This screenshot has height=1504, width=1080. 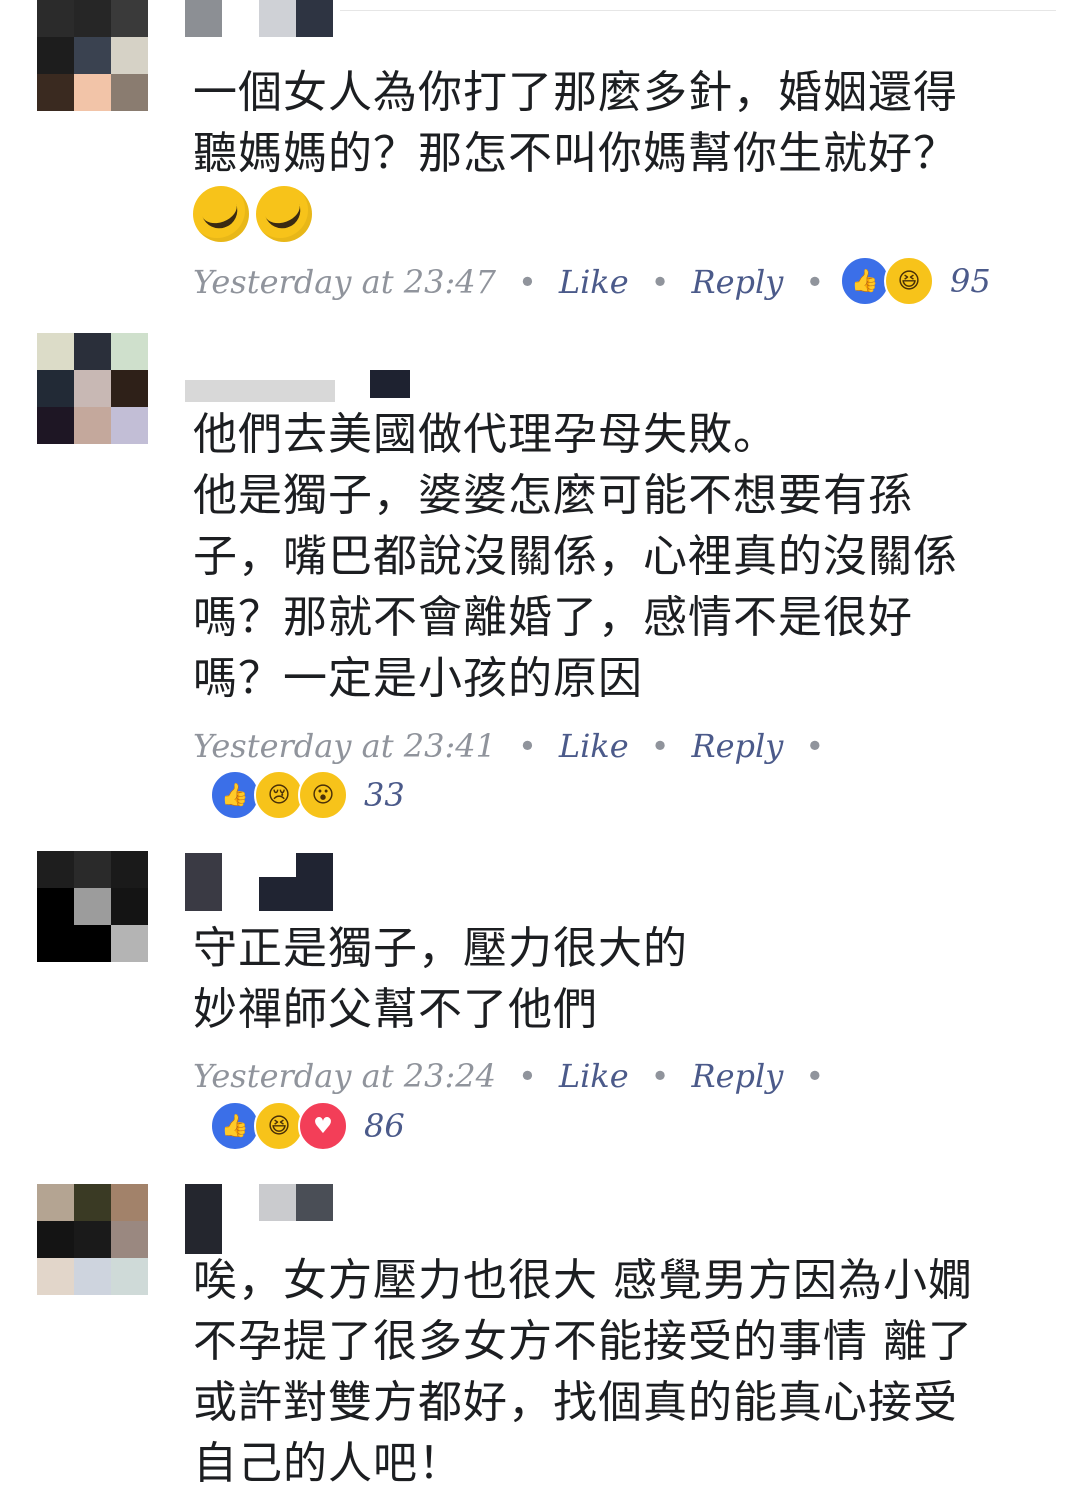 I want to click on love-reaction-icon: ♥, so click(x=323, y=1126).